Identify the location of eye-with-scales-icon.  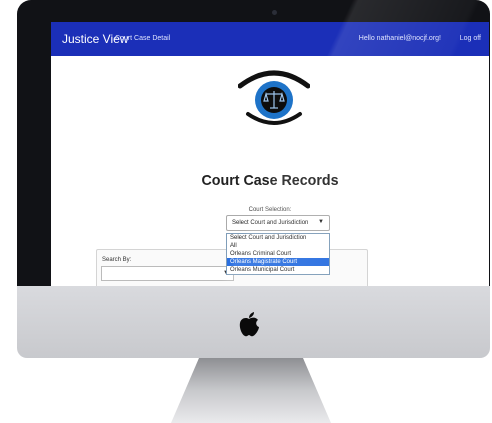
(274, 97).